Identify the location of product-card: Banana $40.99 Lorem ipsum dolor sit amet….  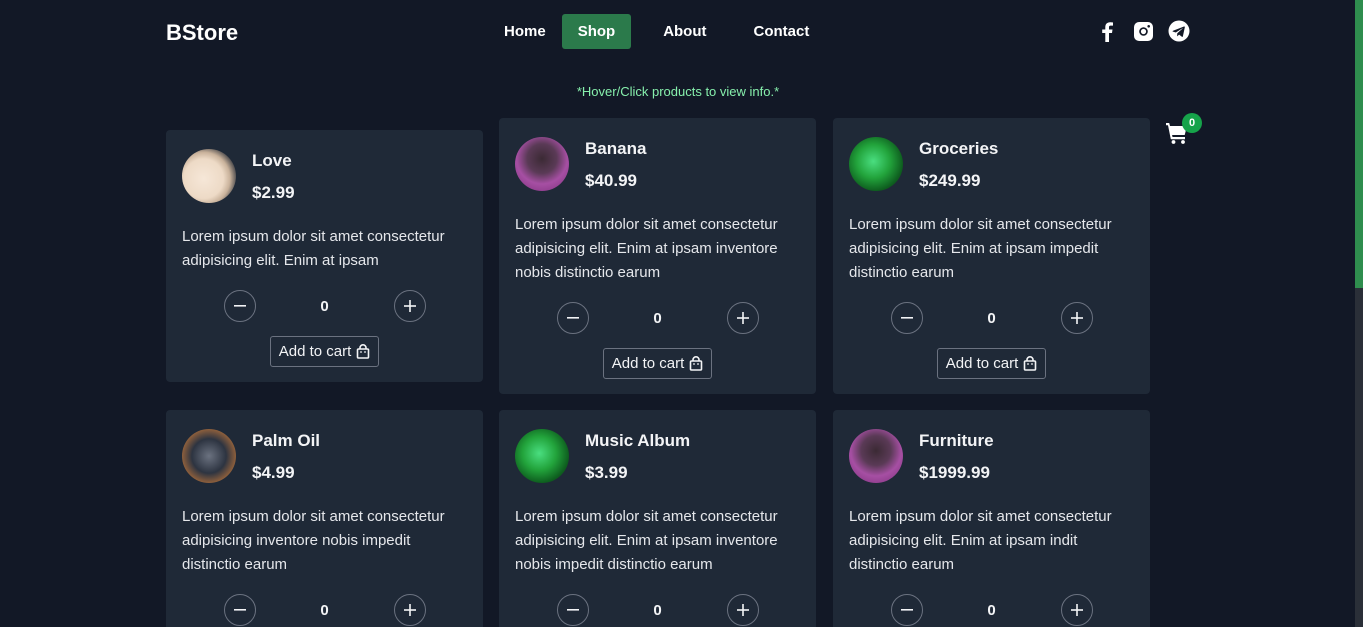
(657, 256).